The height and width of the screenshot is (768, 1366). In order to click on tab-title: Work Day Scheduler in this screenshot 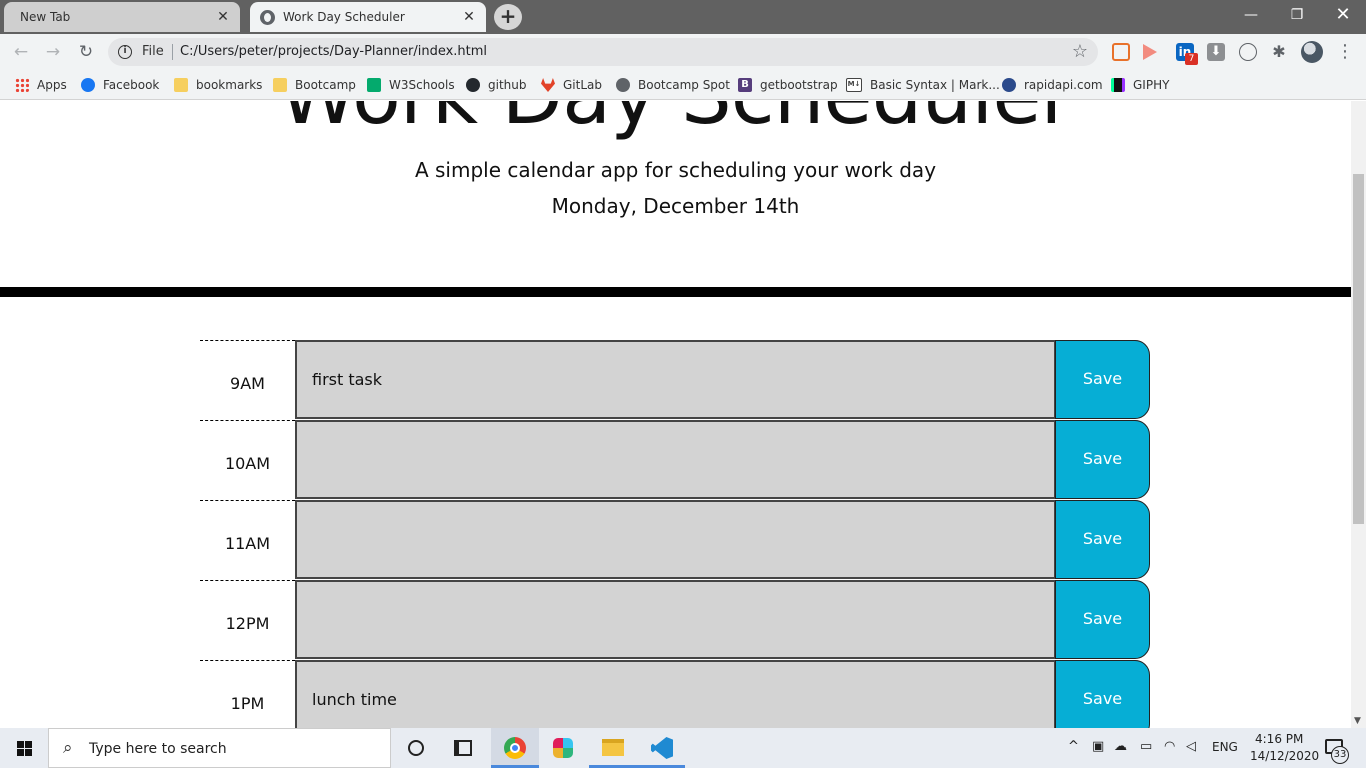, I will do `click(344, 17)`.